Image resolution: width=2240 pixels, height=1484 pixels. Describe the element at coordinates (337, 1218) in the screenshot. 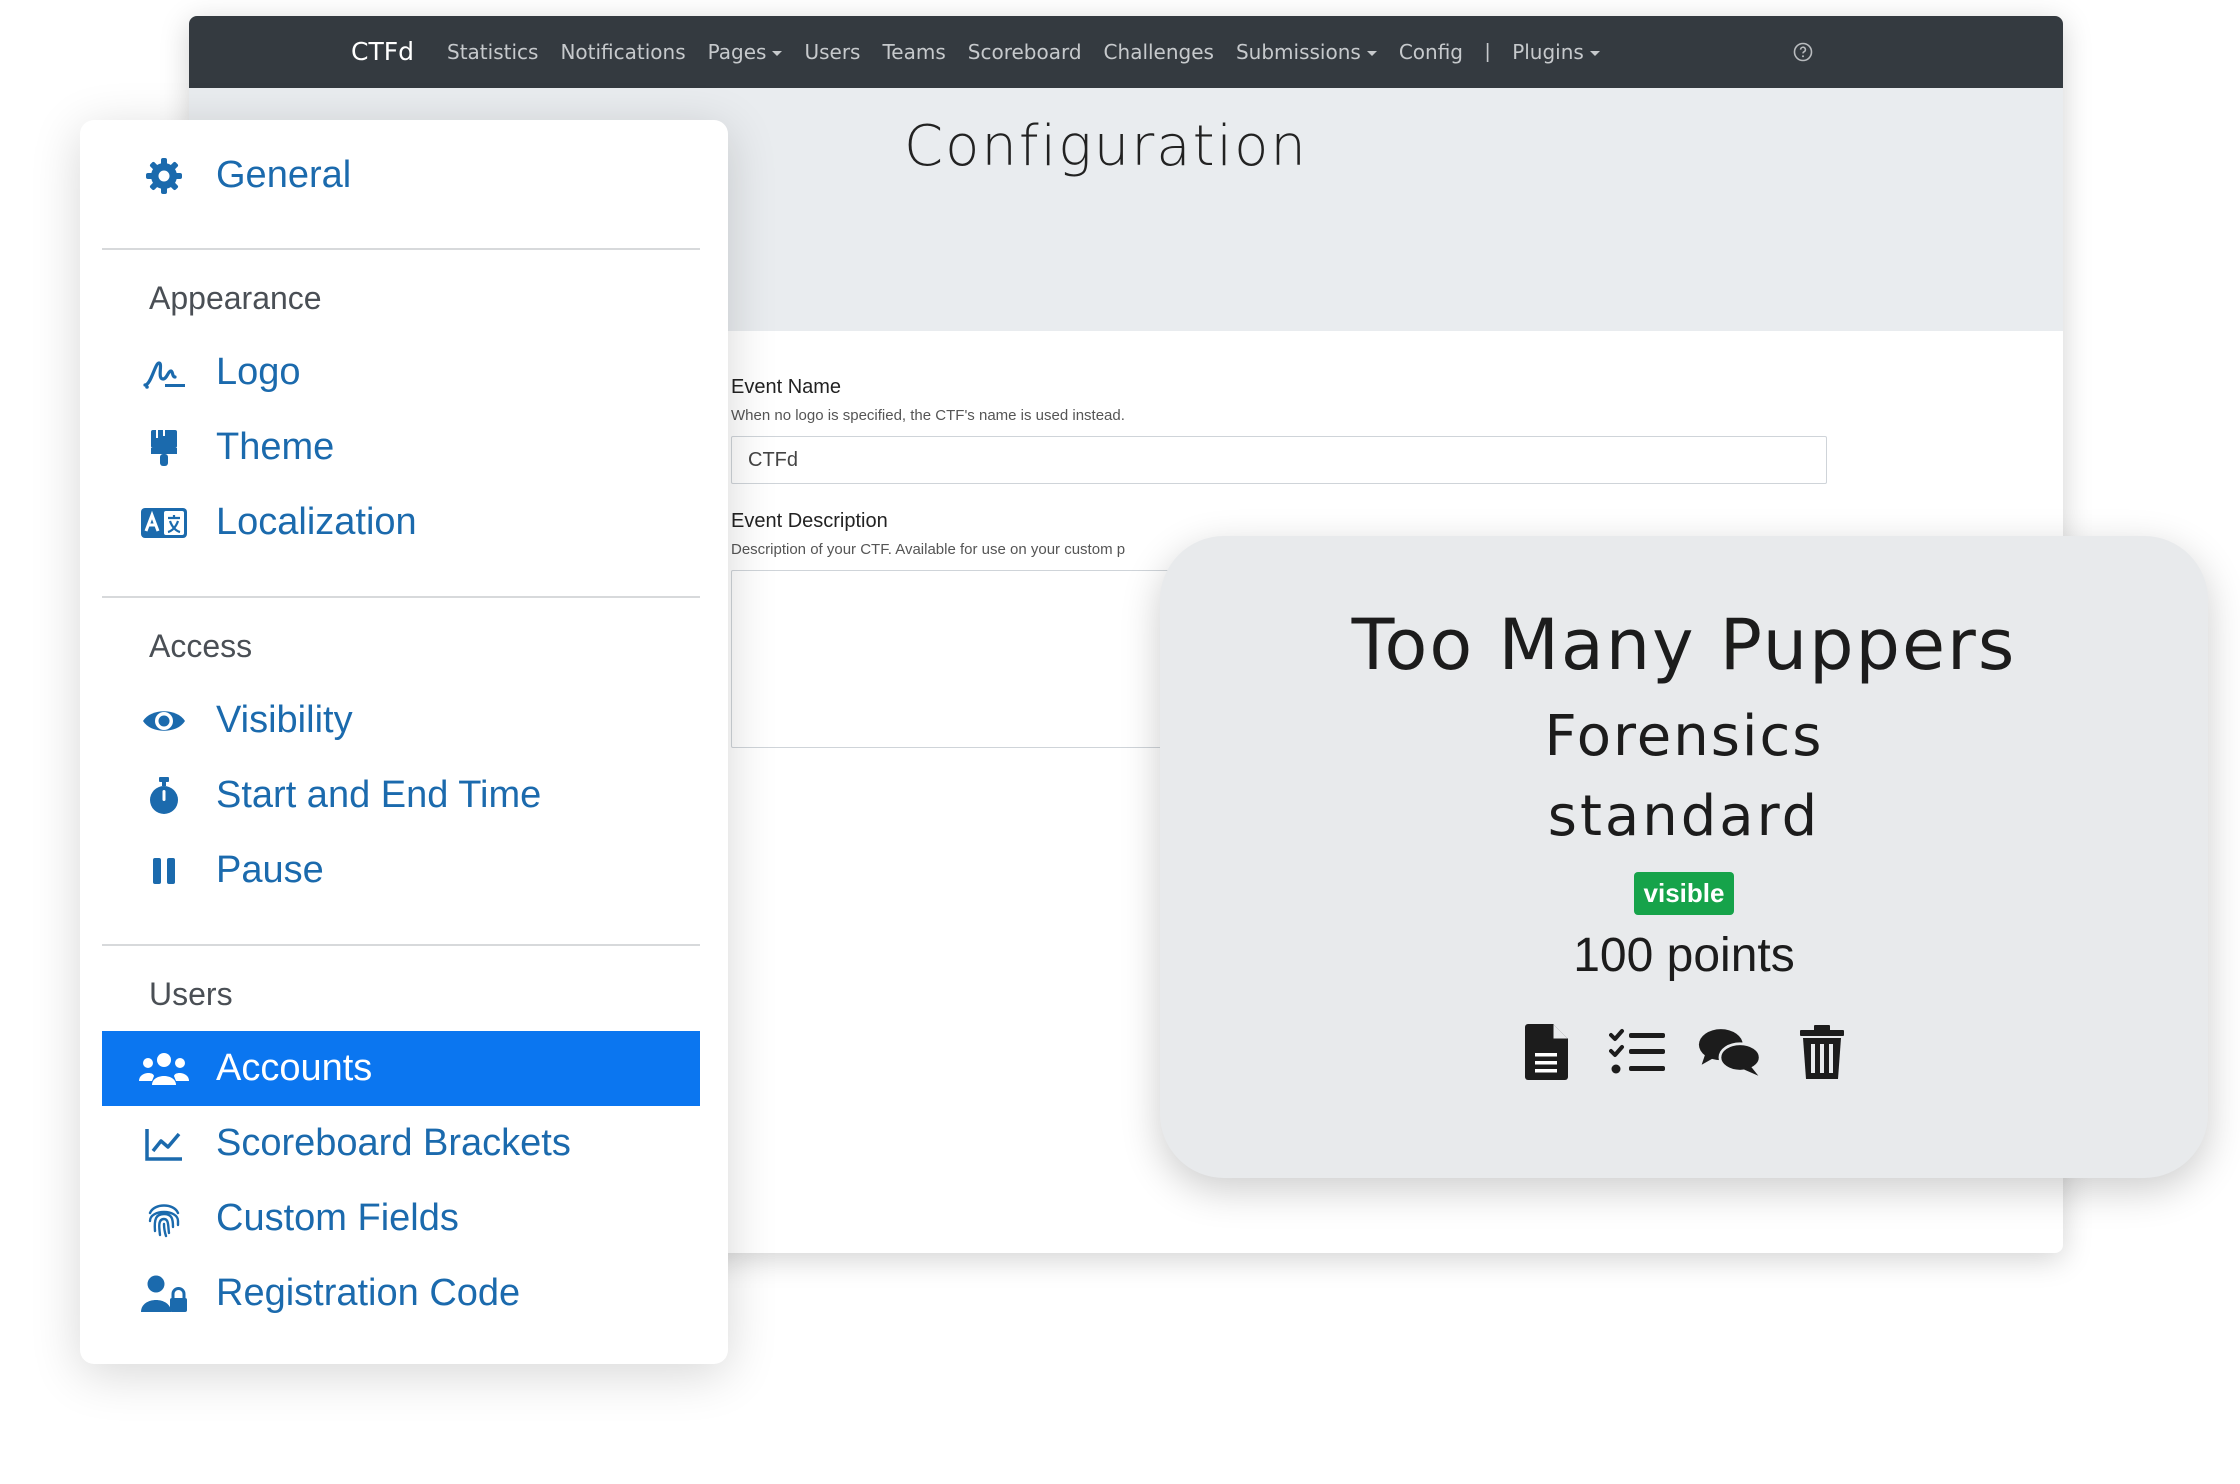

I see `sidebar-item-label: Custom Fields` at that location.